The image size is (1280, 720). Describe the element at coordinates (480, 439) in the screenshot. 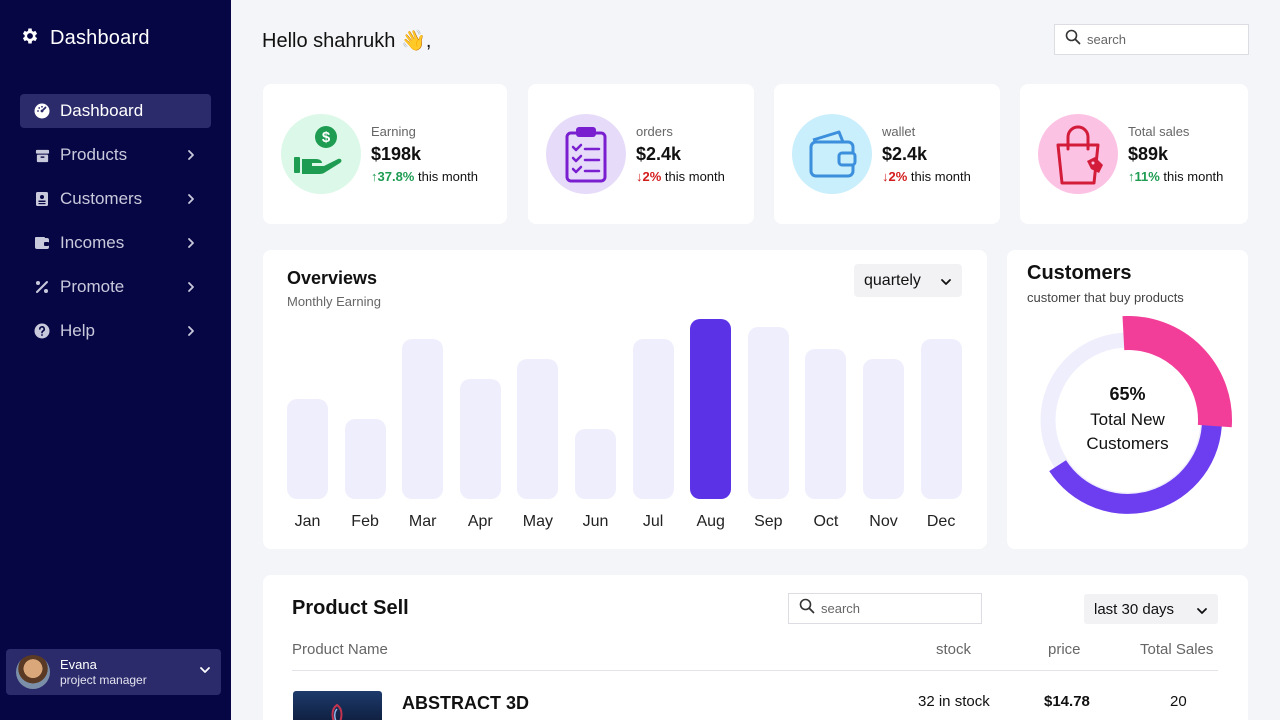

I see `bar-apr` at that location.